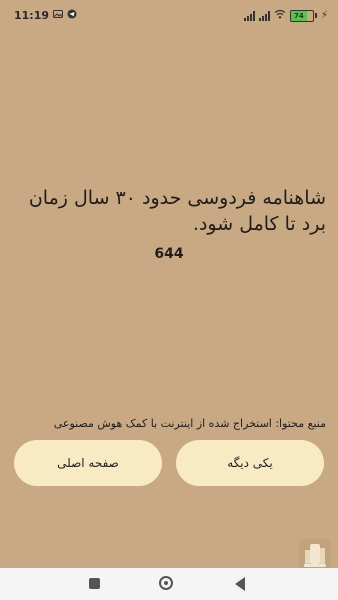 The width and height of the screenshot is (338, 600). Describe the element at coordinates (280, 15) in the screenshot. I see `wifi-icon` at that location.